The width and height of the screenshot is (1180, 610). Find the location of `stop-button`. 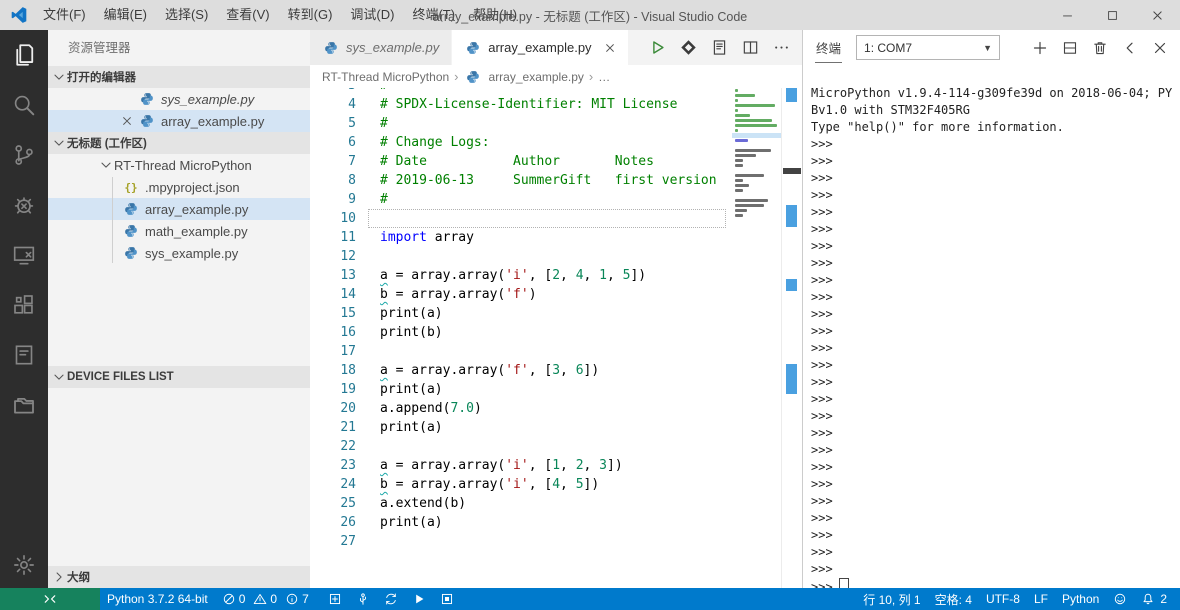

stop-button is located at coordinates (447, 599).